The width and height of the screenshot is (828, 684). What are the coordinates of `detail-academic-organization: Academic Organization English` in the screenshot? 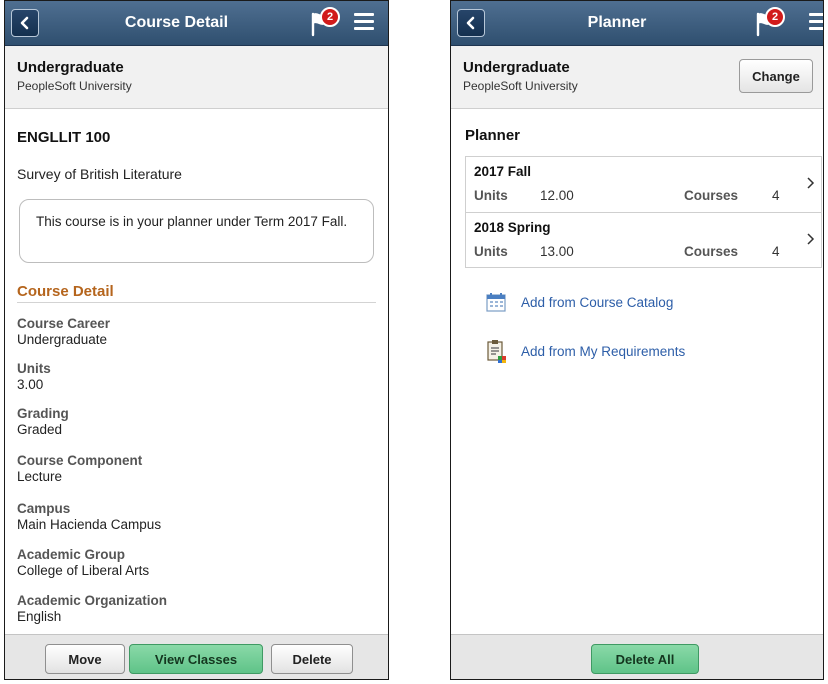 It's located at (92, 608).